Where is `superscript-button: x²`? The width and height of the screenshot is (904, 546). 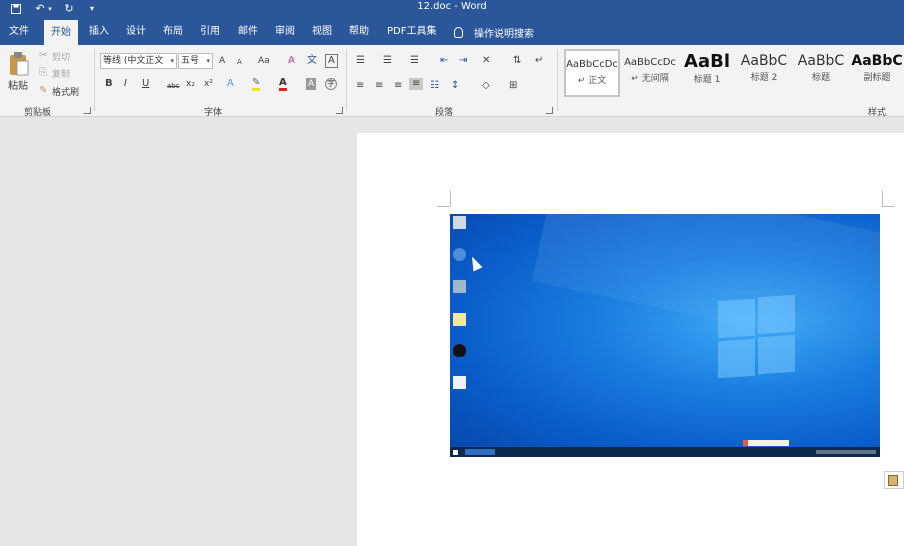
superscript-button: x² is located at coordinates (208, 84).